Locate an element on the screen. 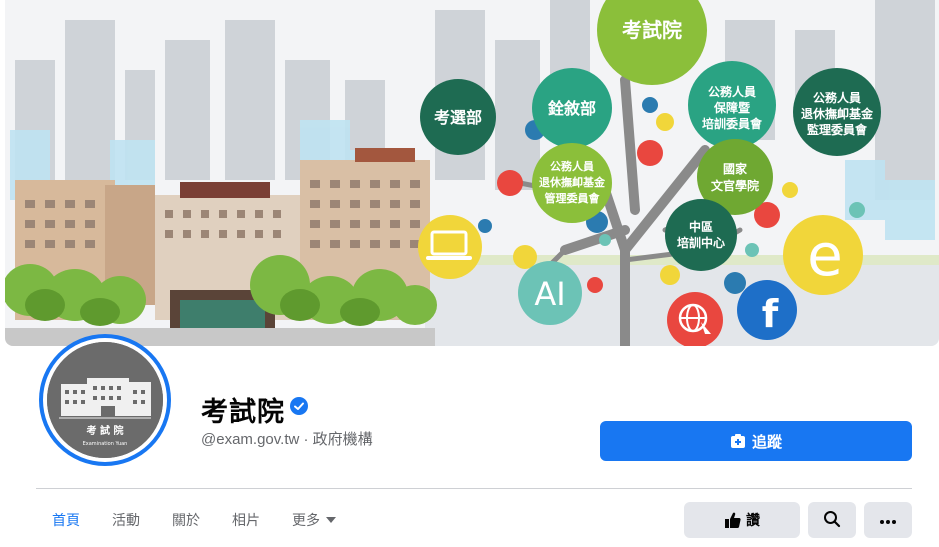 The width and height of the screenshot is (939, 547). like-button: 讚 is located at coordinates (742, 520).